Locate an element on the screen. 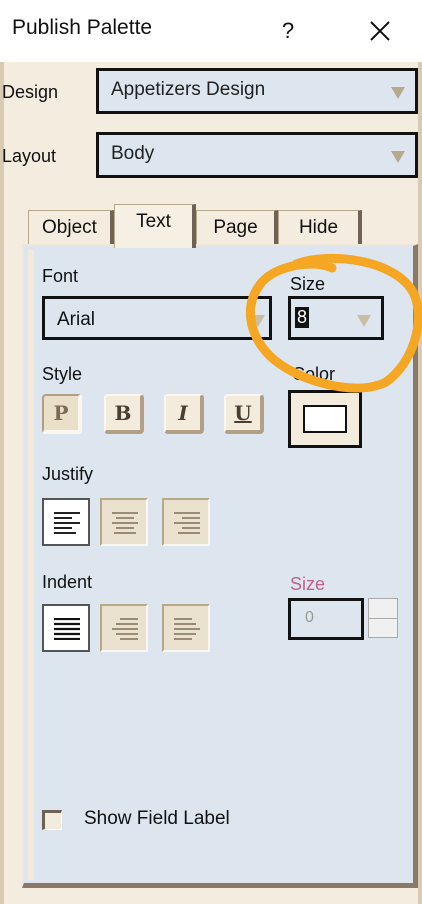  design-value: Appetizers Design is located at coordinates (188, 89).